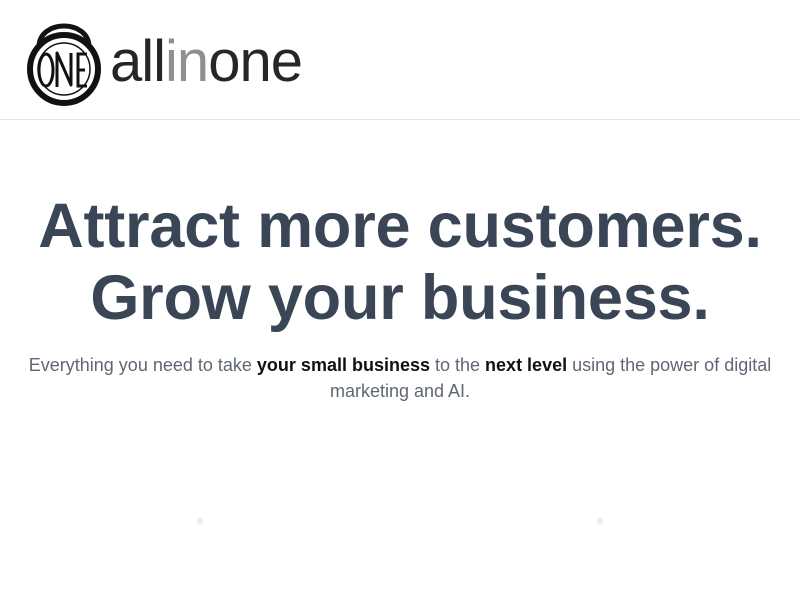  What do you see at coordinates (64, 64) in the screenshot?
I see `one-circle-logo-icon` at bounding box center [64, 64].